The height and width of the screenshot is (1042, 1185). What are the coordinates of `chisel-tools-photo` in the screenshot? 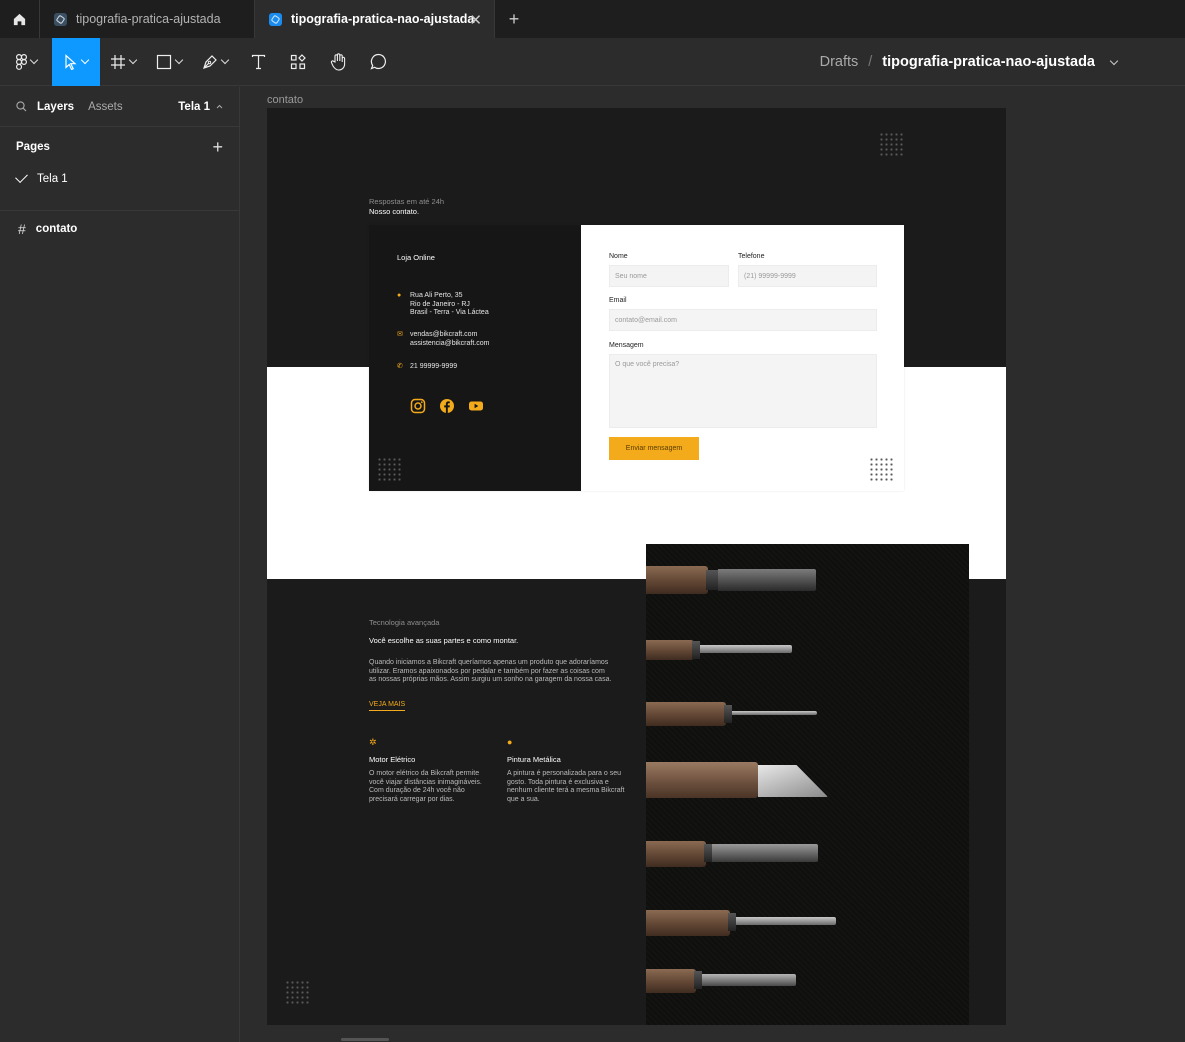 It's located at (807, 784).